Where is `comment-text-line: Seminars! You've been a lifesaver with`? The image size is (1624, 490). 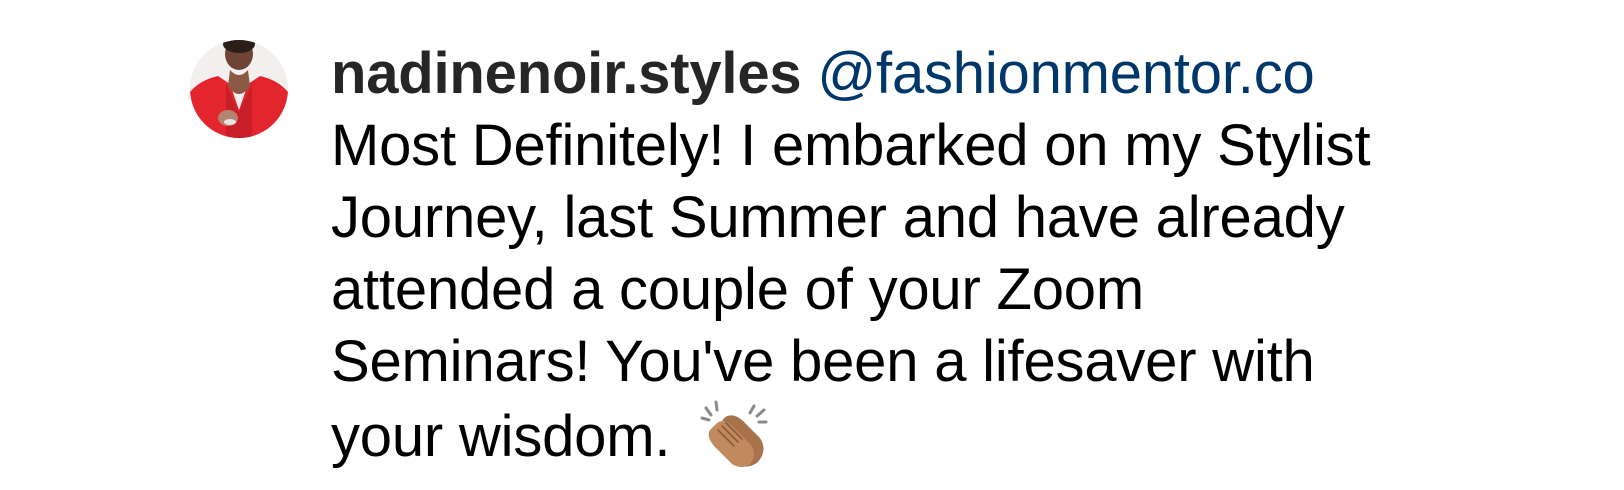 comment-text-line: Seminars! You've been a lifesaver with is located at coordinates (823, 361).